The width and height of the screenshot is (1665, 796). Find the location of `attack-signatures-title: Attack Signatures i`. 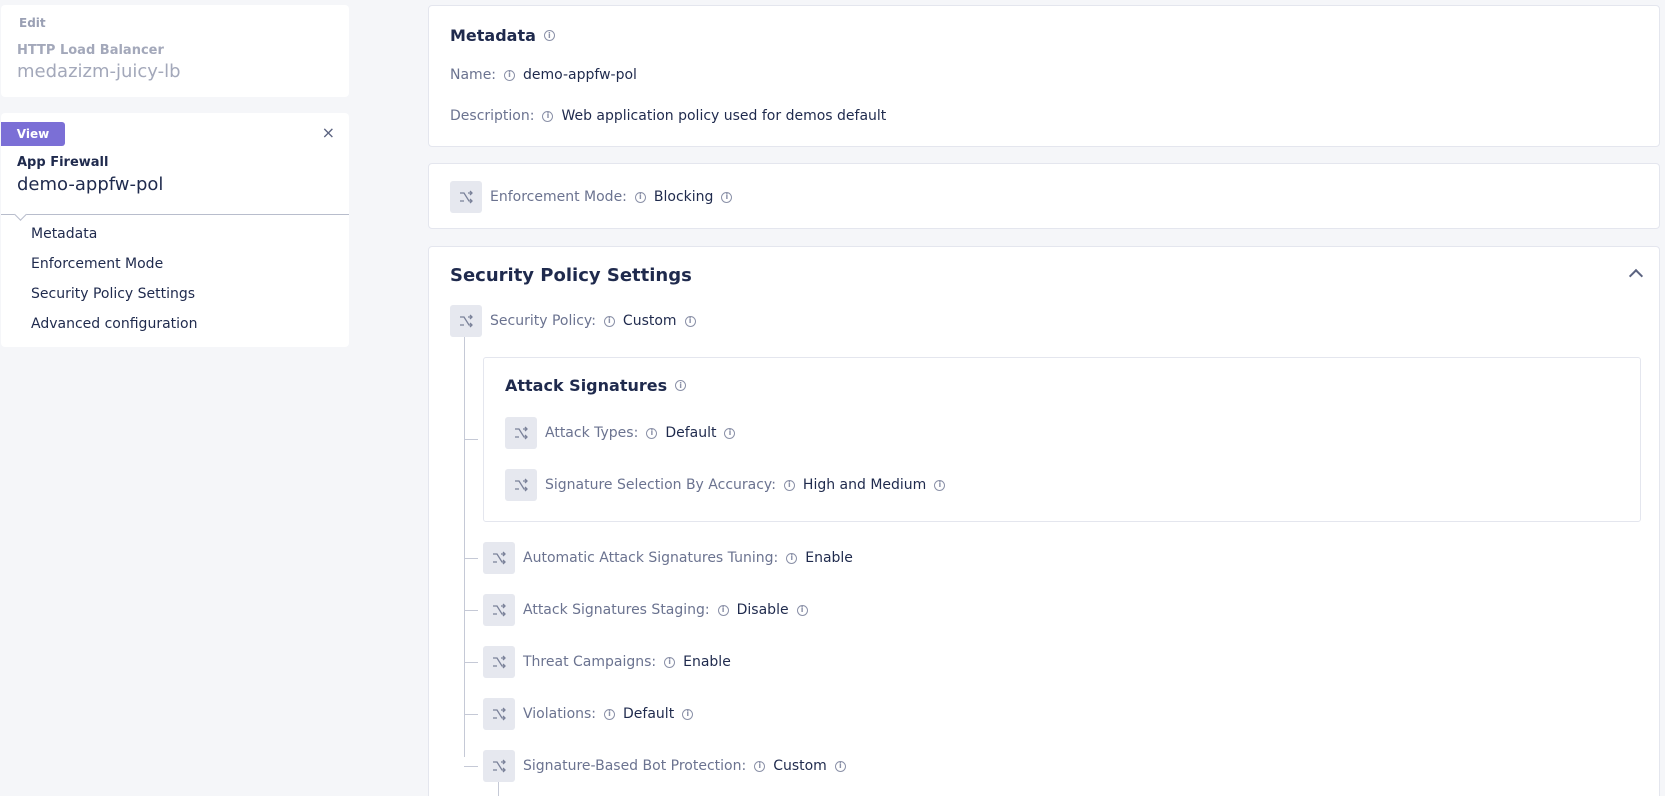

attack-signatures-title: Attack Signatures i is located at coordinates (596, 385).